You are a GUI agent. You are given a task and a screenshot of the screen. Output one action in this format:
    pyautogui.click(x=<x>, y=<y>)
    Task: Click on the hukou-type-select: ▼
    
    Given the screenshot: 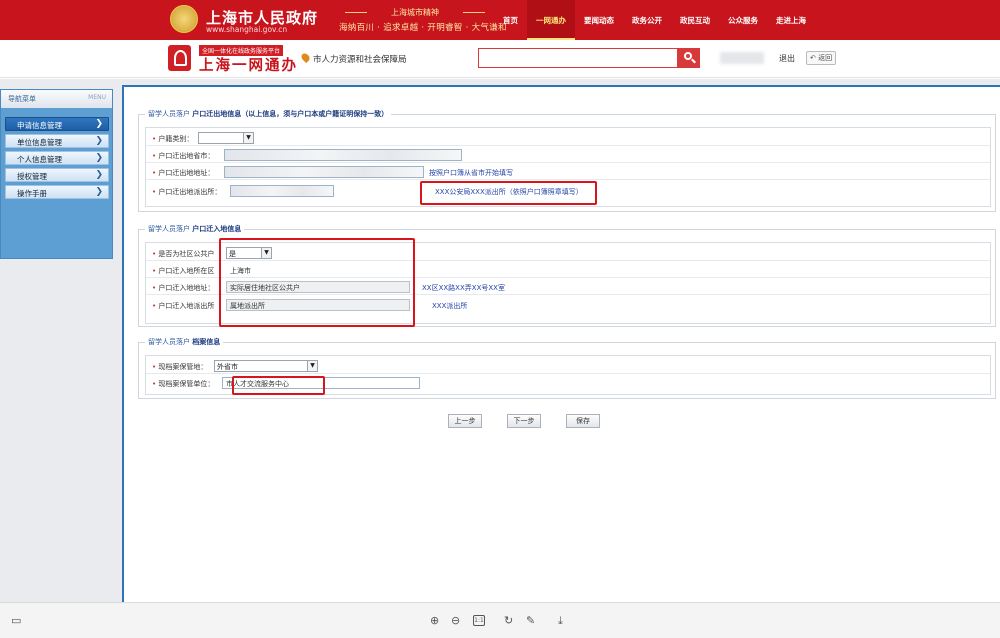 What is the action you would take?
    pyautogui.click(x=226, y=138)
    